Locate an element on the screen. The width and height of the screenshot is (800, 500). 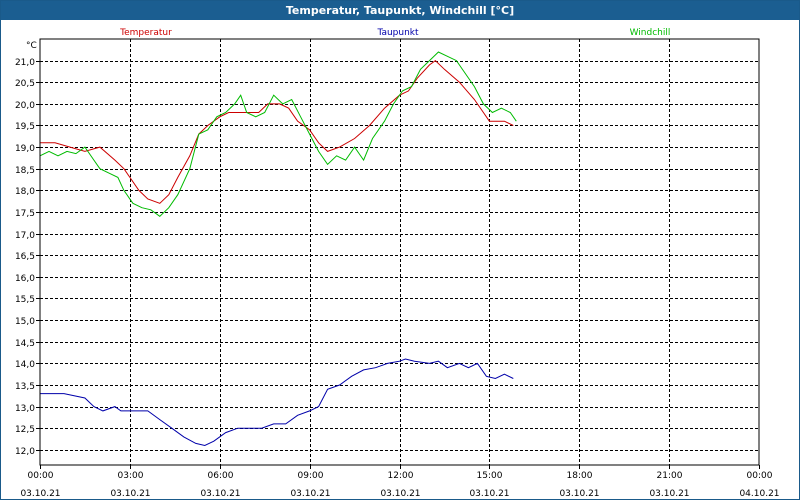
y-tick-label: 15,0 is located at coordinates (25, 322).